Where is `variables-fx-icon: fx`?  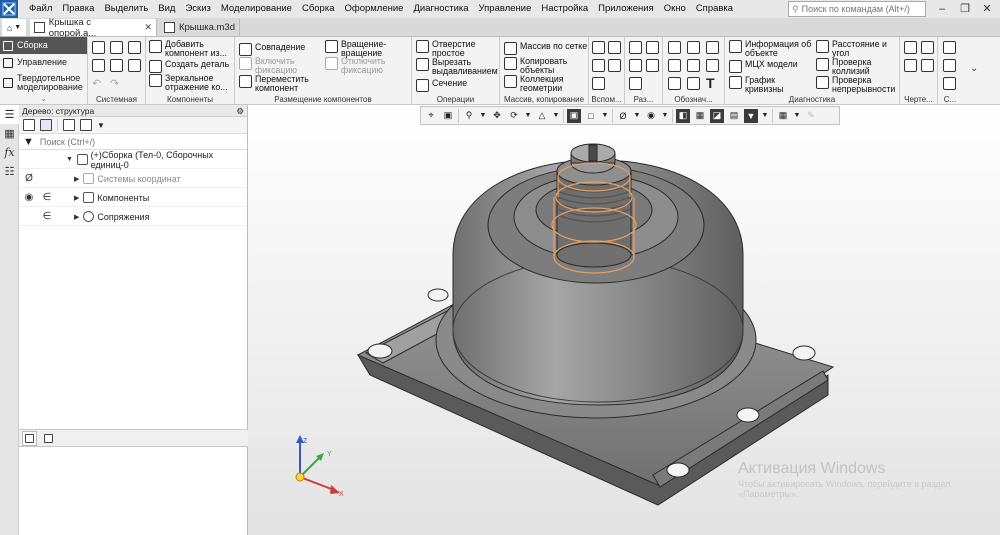 variables-fx-icon: fx is located at coordinates (9, 152).